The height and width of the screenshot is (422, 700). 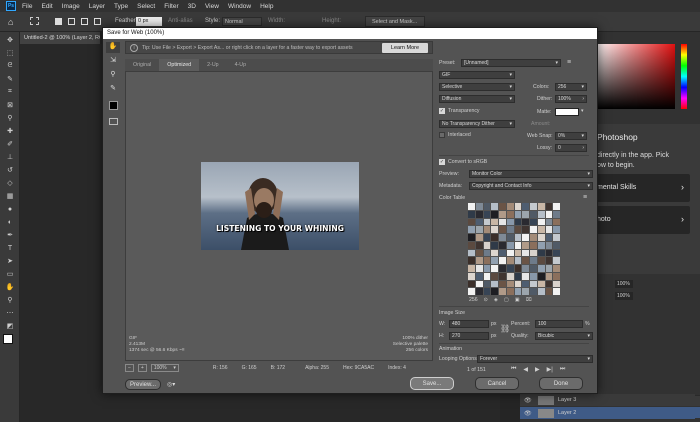 What do you see at coordinates (171, 6) in the screenshot?
I see `menu-filter: Filter` at bounding box center [171, 6].